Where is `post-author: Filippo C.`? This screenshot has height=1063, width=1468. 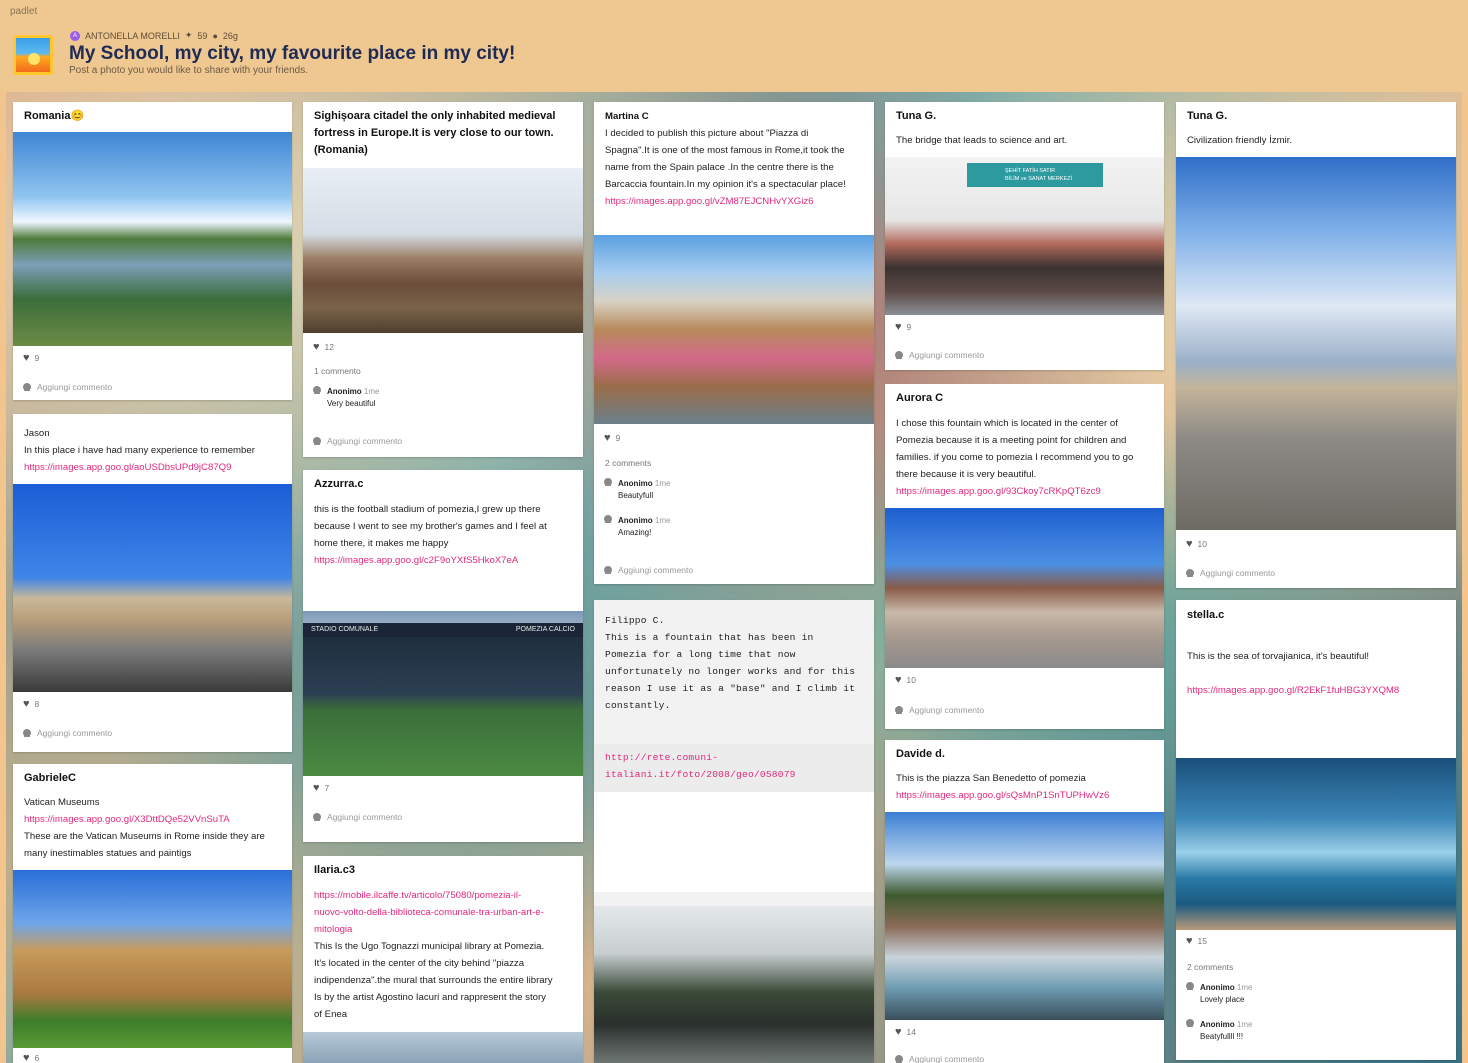 post-author: Filippo C. is located at coordinates (635, 620).